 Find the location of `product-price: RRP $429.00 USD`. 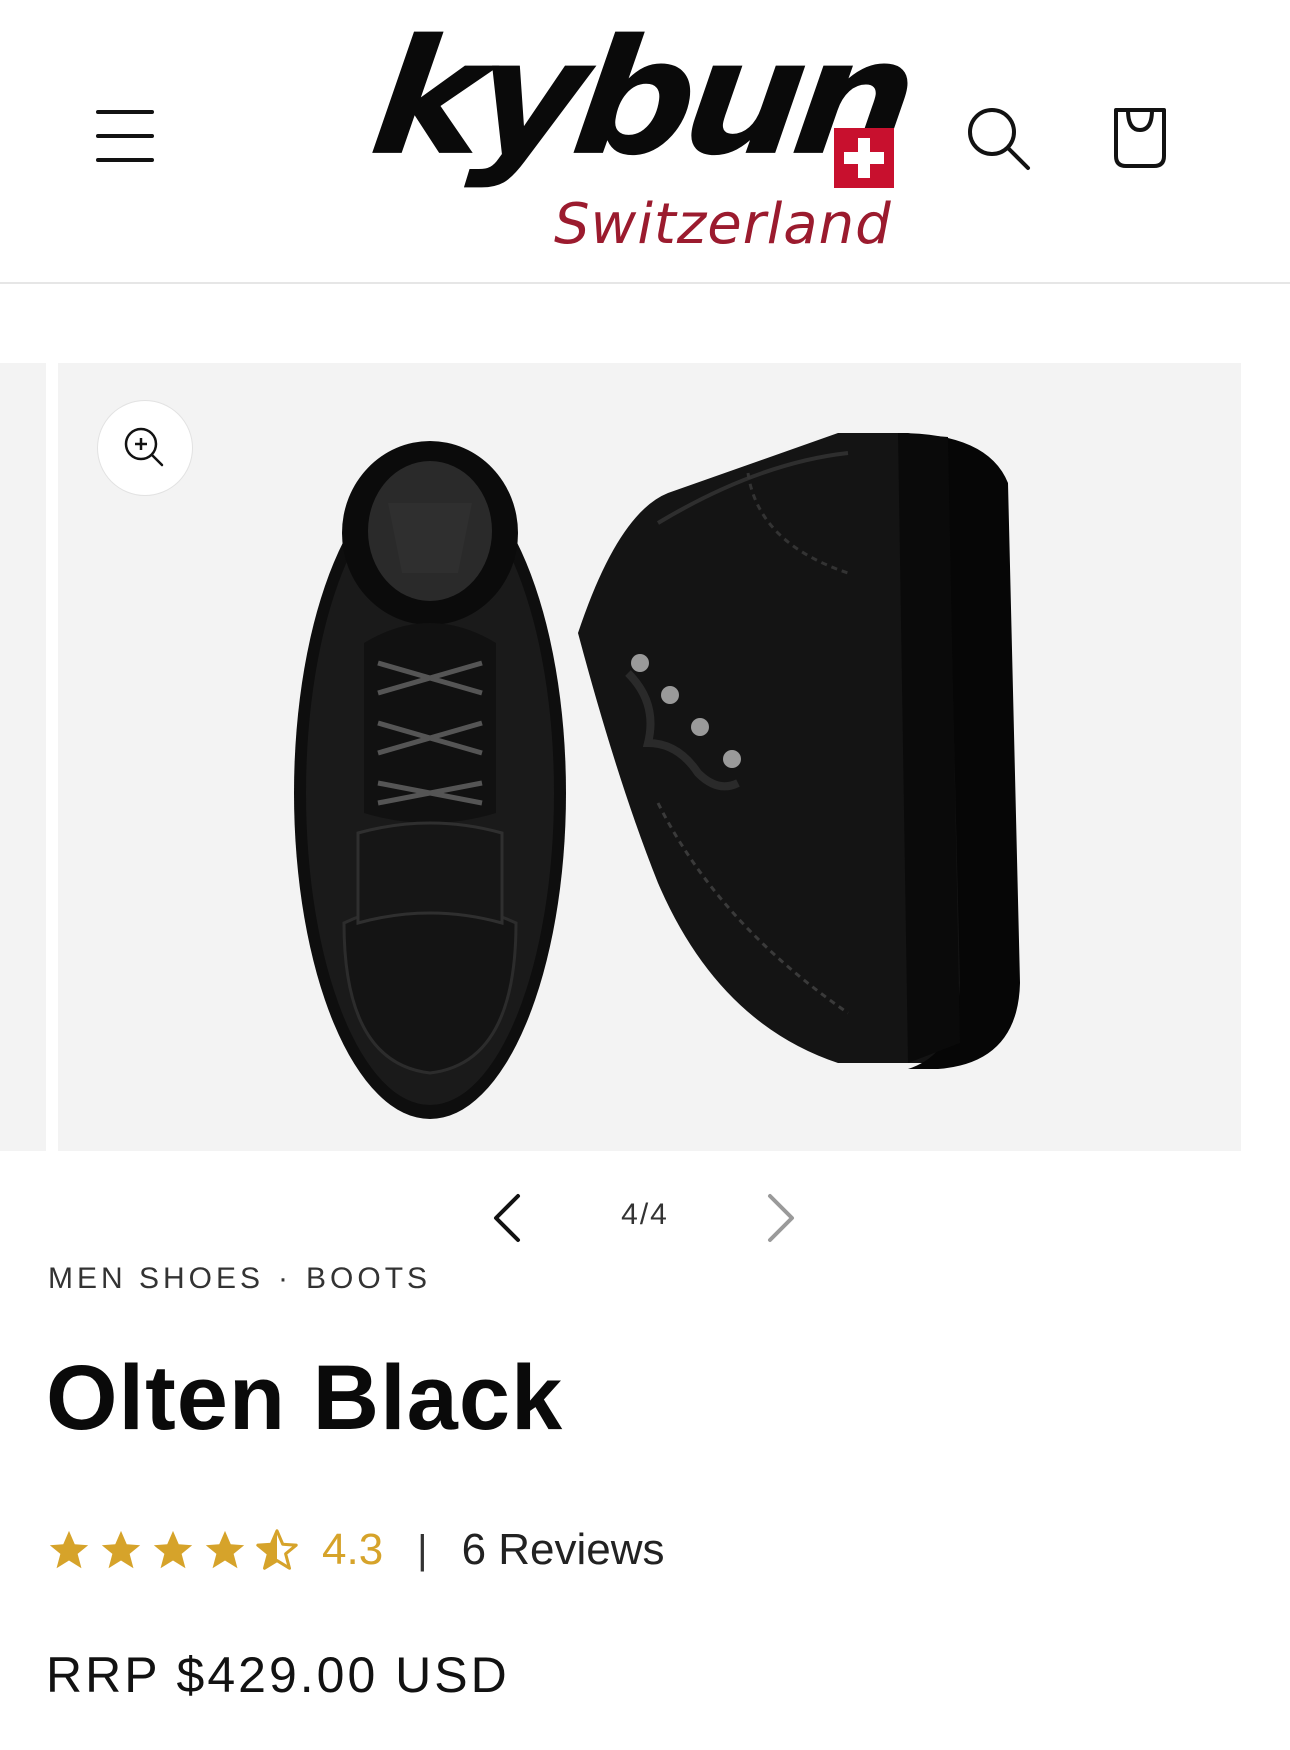

product-price: RRP $429.00 USD is located at coordinates (278, 1675).